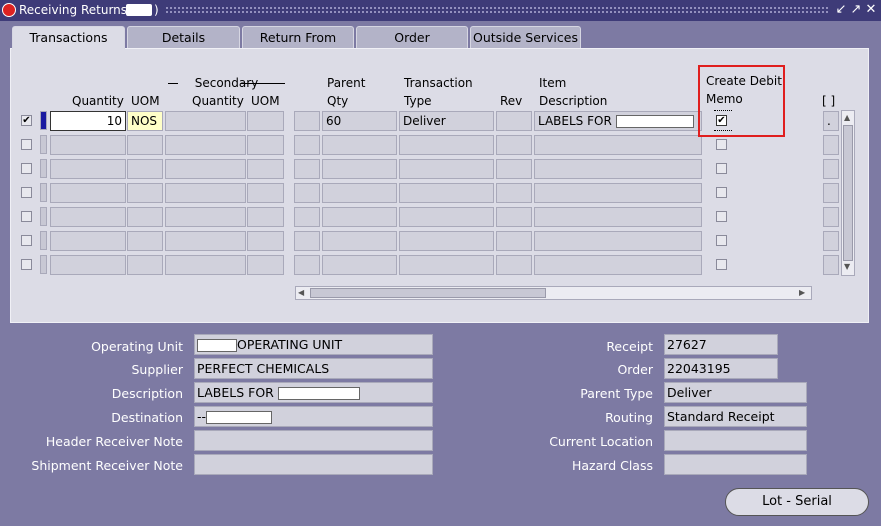 This screenshot has height=526, width=881. Describe the element at coordinates (205, 121) in the screenshot. I see `secondary-quantity-field` at that location.